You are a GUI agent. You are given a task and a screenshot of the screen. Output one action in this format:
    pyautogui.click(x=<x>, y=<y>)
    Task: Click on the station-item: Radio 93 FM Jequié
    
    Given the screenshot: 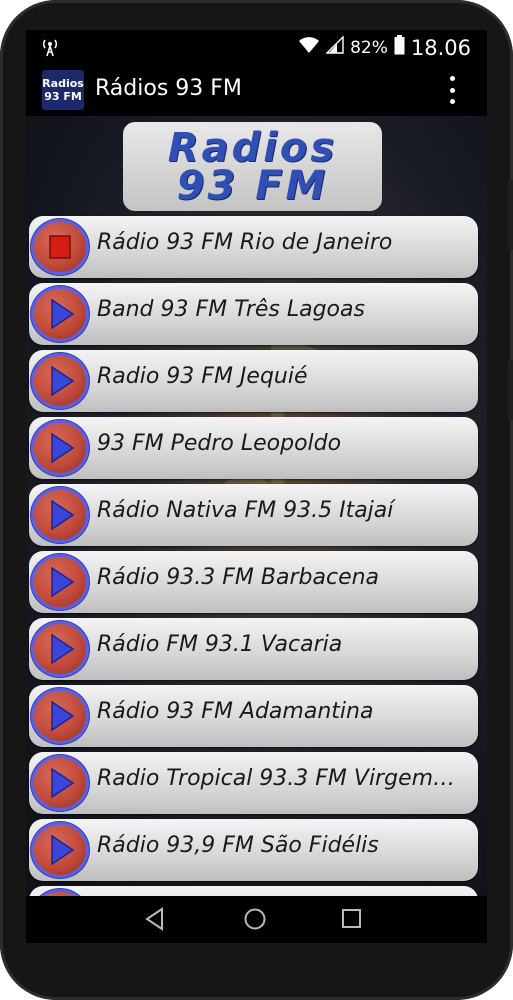 What is the action you would take?
    pyautogui.click(x=253, y=381)
    